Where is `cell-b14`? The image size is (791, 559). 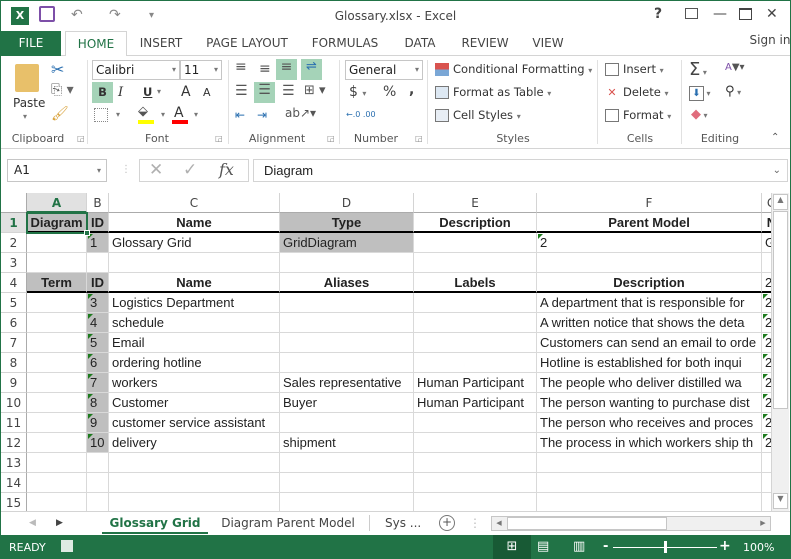
cell-b14 is located at coordinates (98, 483).